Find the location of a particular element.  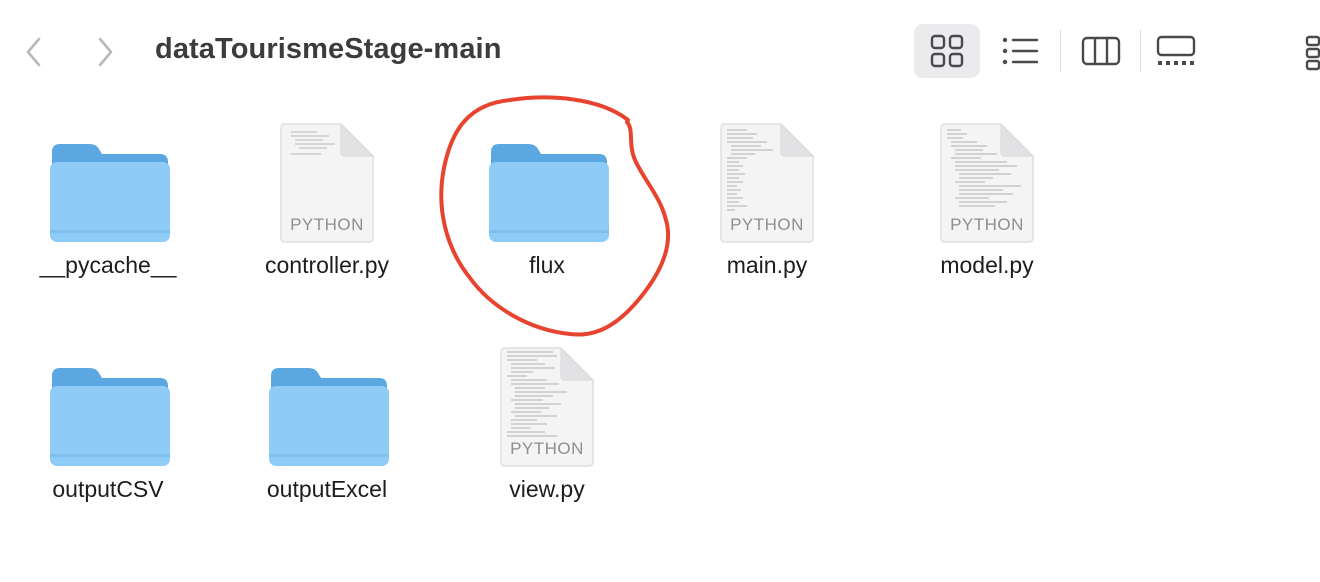

item-name: __pycache__ is located at coordinates (108, 265).